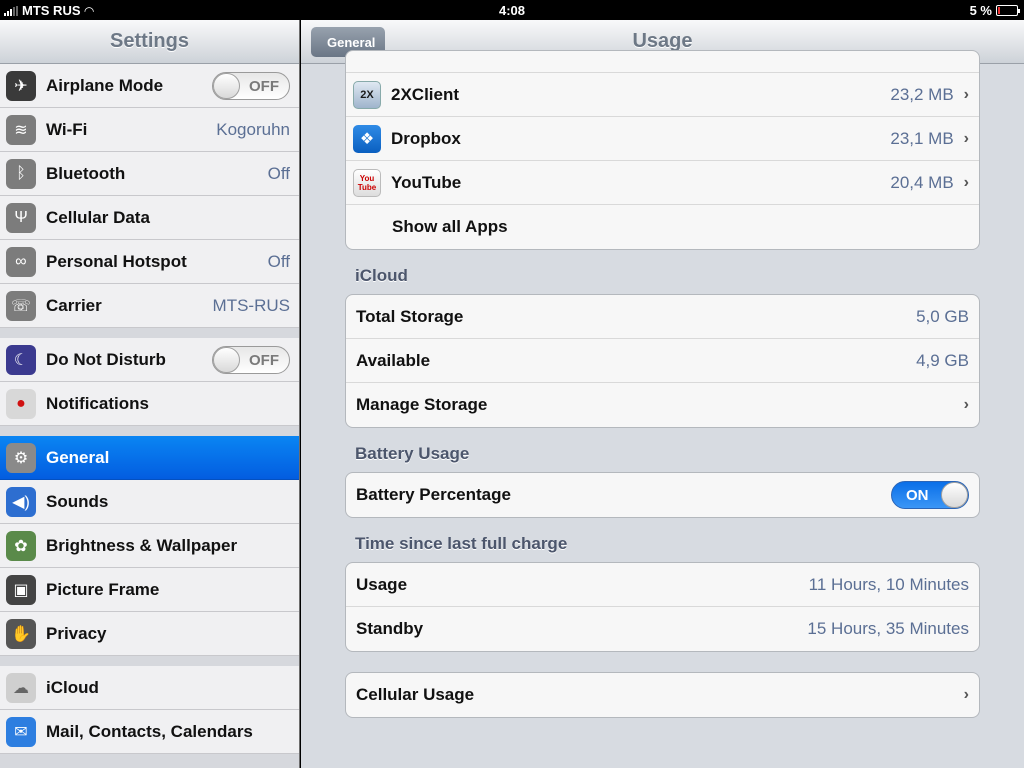  Describe the element at coordinates (21, 501) in the screenshot. I see `speaker-icon: ◀)` at that location.